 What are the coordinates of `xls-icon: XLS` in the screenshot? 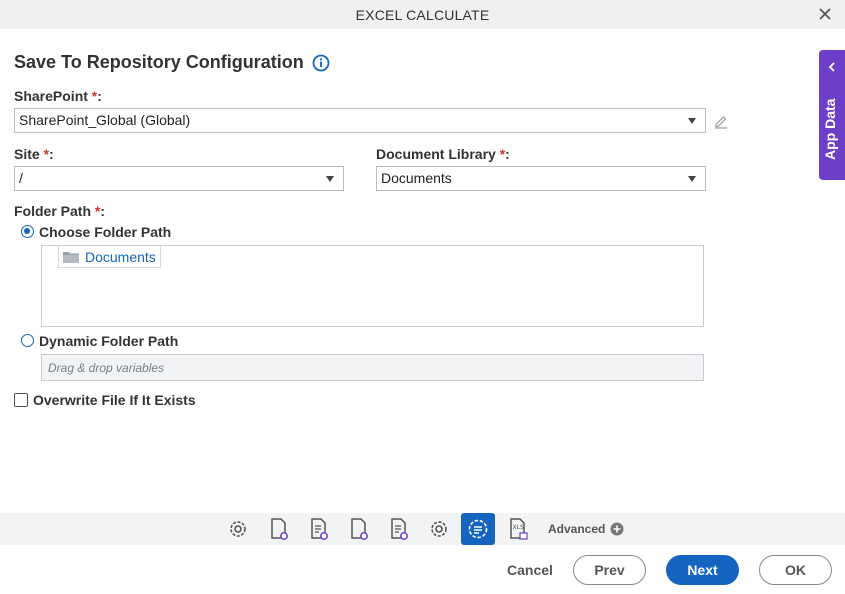 It's located at (518, 529).